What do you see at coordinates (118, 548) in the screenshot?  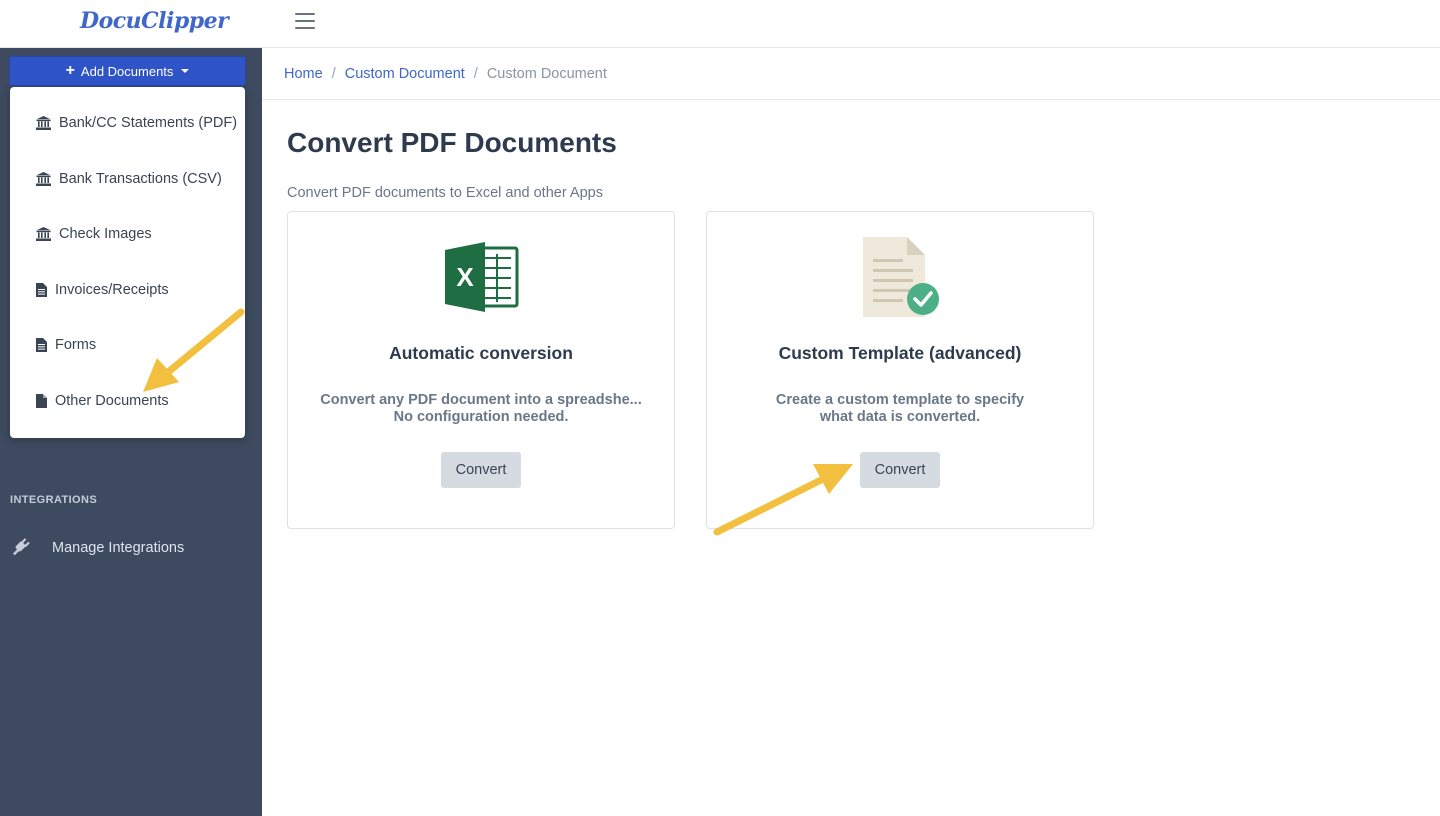 I see `manage-integrations-label: Manage Integrations` at bounding box center [118, 548].